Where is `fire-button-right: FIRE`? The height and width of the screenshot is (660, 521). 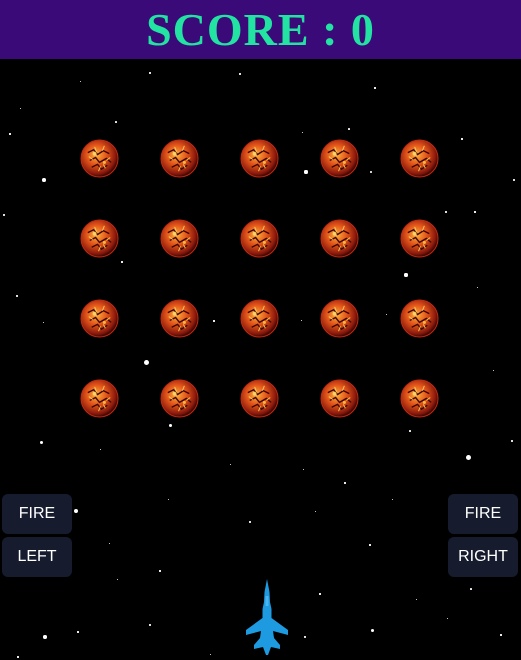
fire-button-right: FIRE is located at coordinates (483, 514).